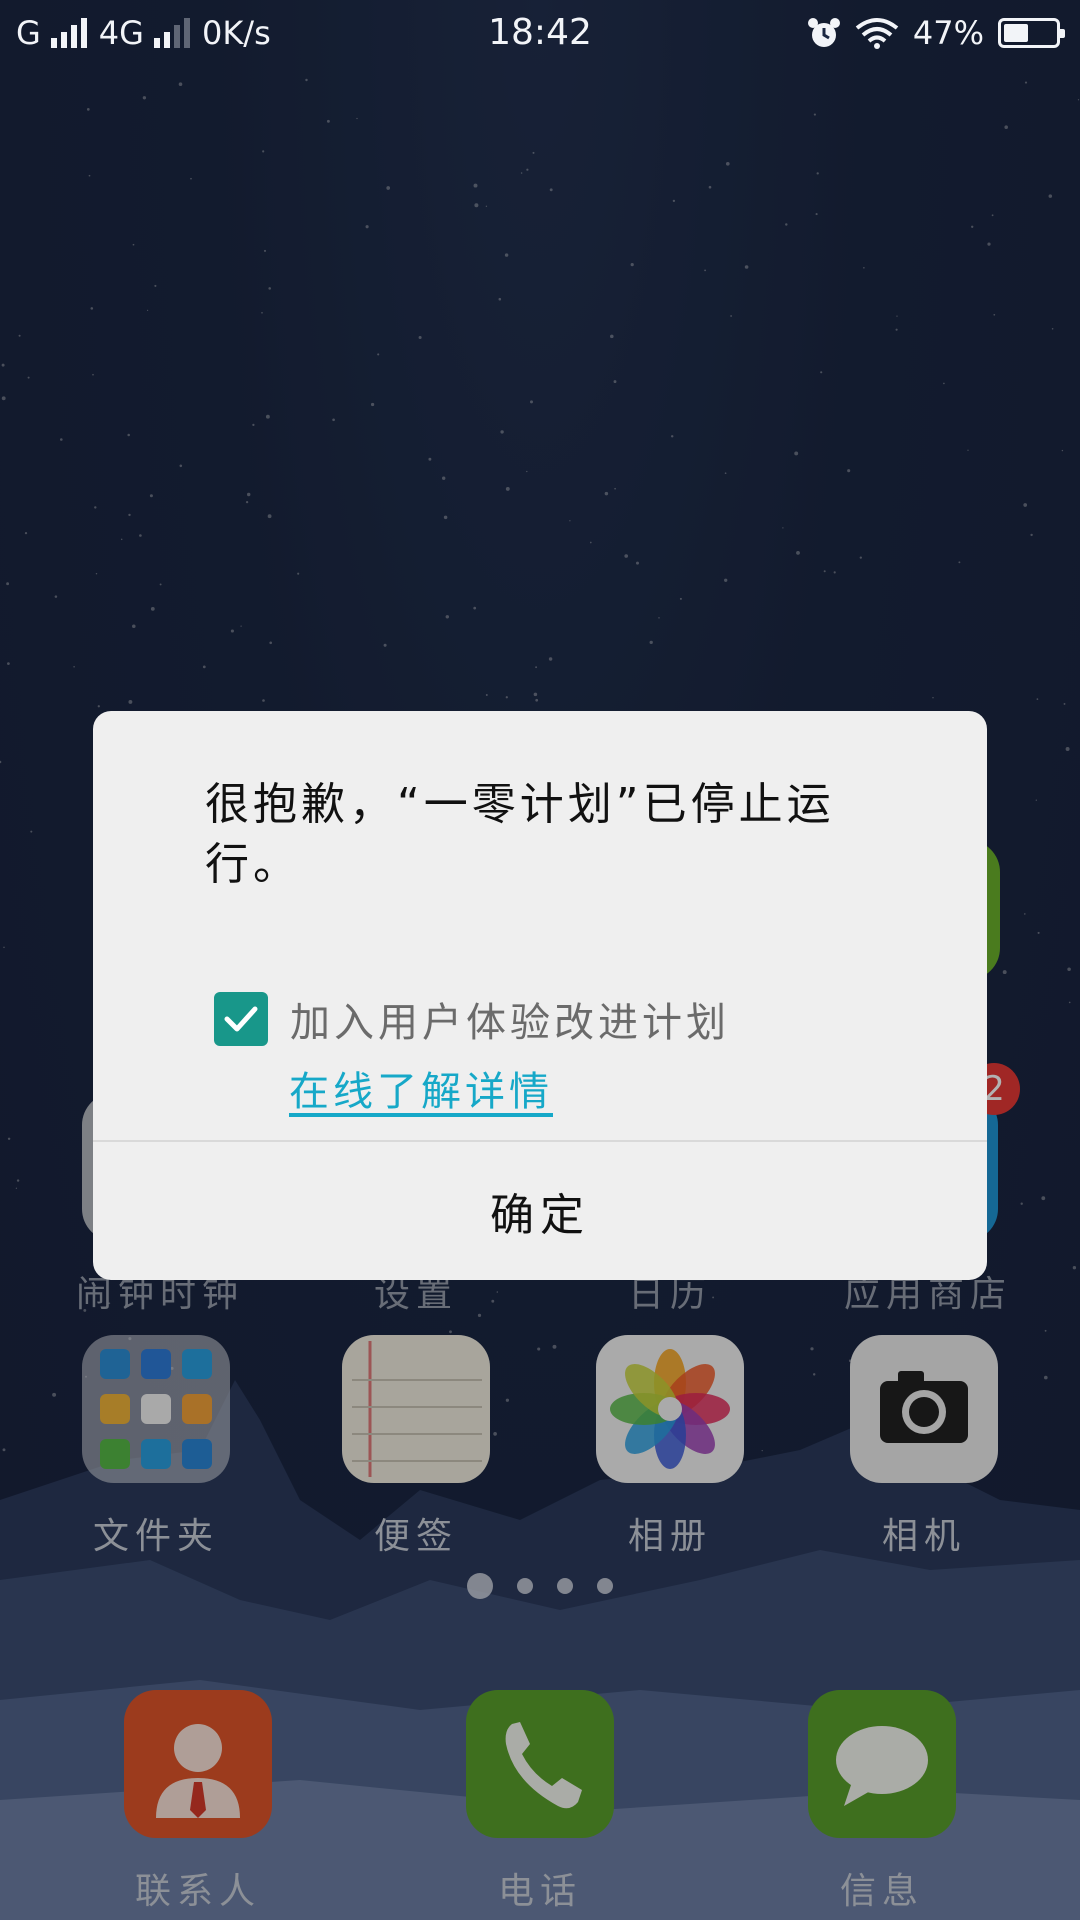 The image size is (1080, 1920). I want to click on learn-more-link: 在线了解详情, so click(421, 1088).